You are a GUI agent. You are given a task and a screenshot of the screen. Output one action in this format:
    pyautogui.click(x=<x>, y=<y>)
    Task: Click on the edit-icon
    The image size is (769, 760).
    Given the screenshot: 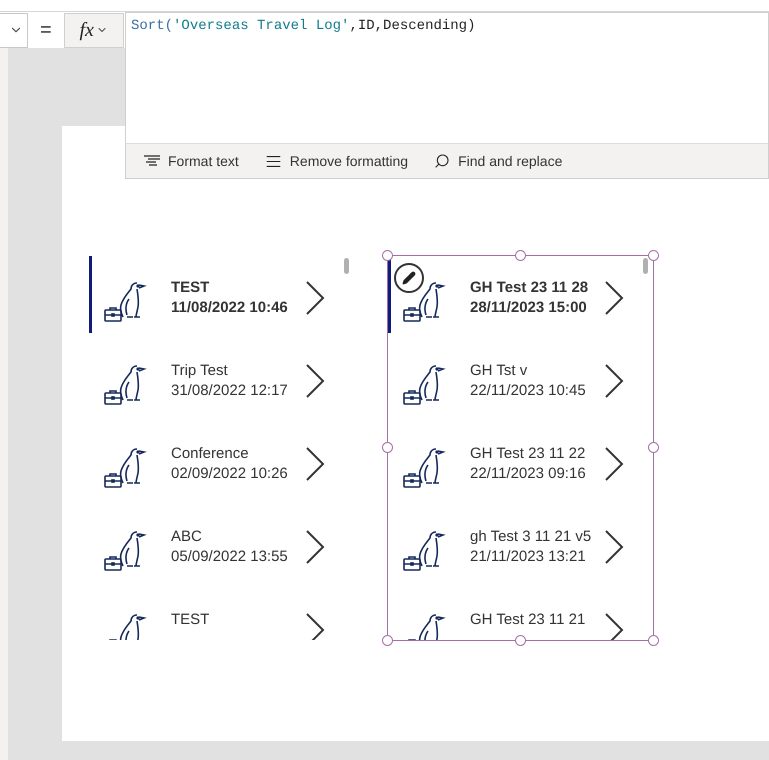 What is the action you would take?
    pyautogui.click(x=409, y=278)
    